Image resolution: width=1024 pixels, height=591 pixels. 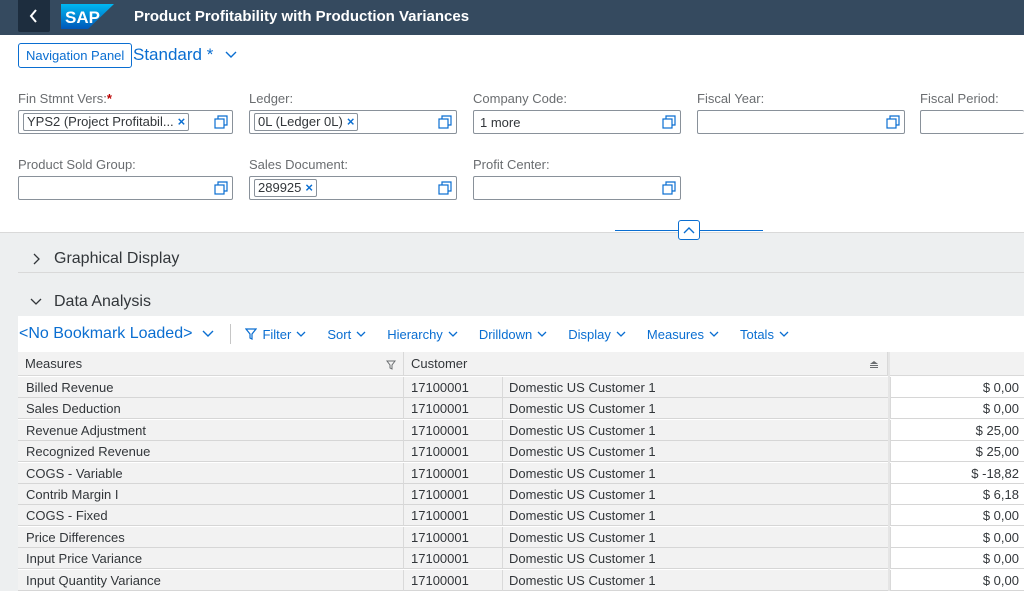 What do you see at coordinates (521, 259) in the screenshot?
I see `graphical-display-section: Graphical Display` at bounding box center [521, 259].